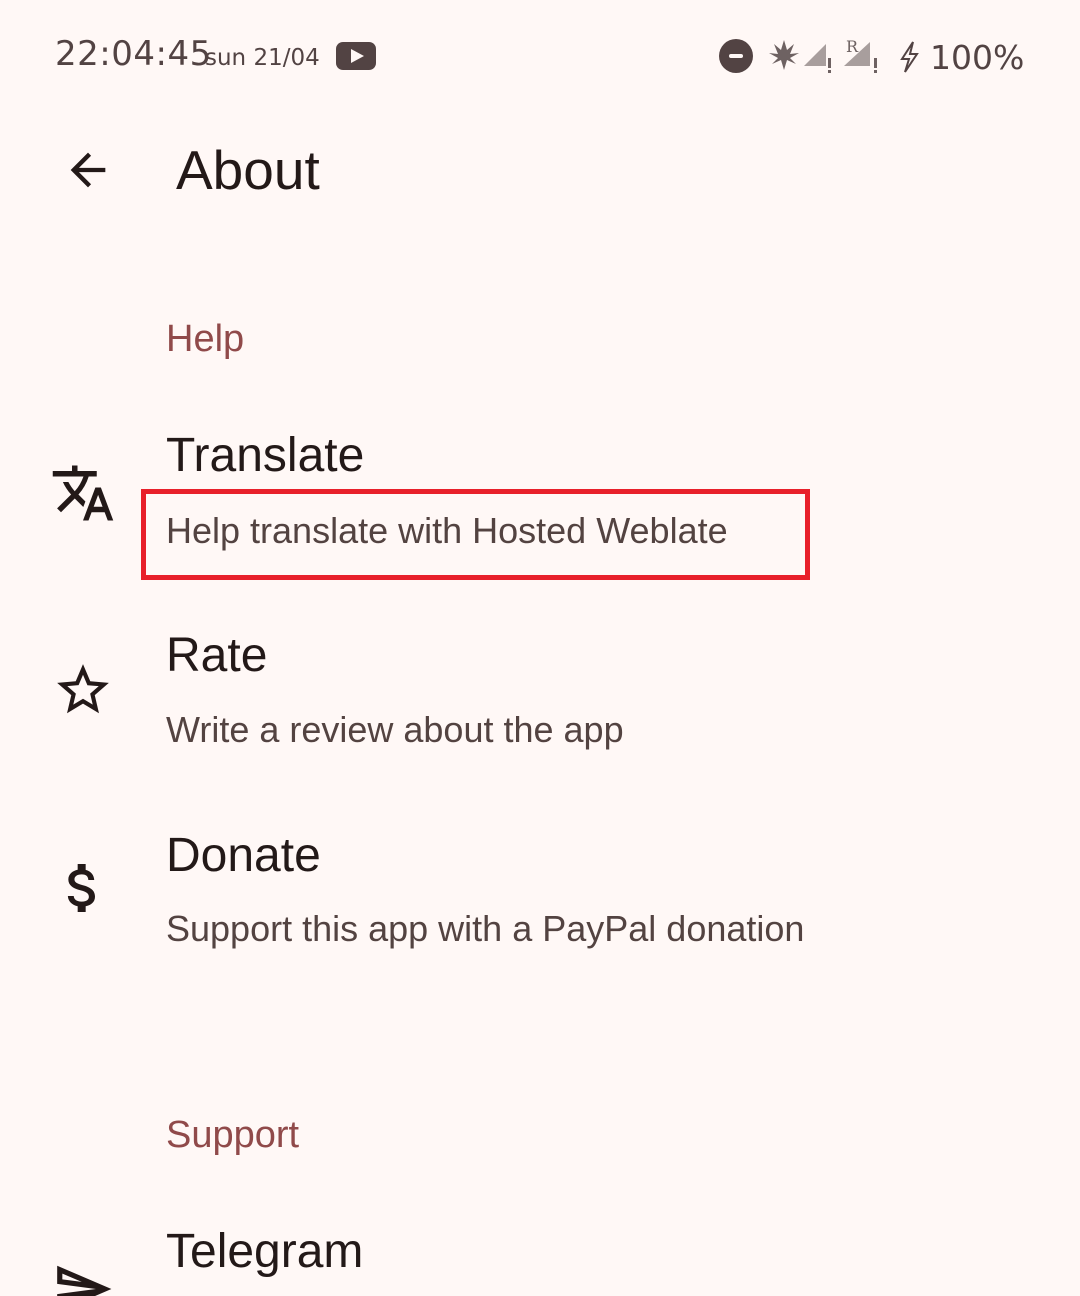 The image size is (1080, 1296). I want to click on do-not-disturb-icon, so click(736, 56).